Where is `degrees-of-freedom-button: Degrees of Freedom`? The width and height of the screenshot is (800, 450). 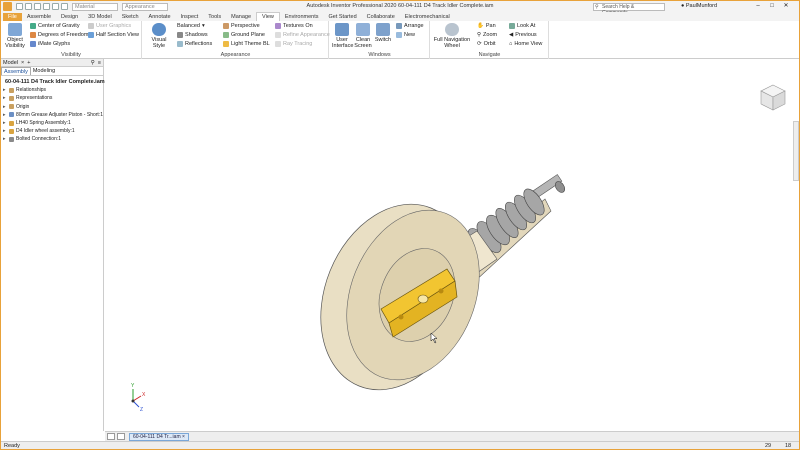 degrees-of-freedom-button: Degrees of Freedom is located at coordinates (59, 35).